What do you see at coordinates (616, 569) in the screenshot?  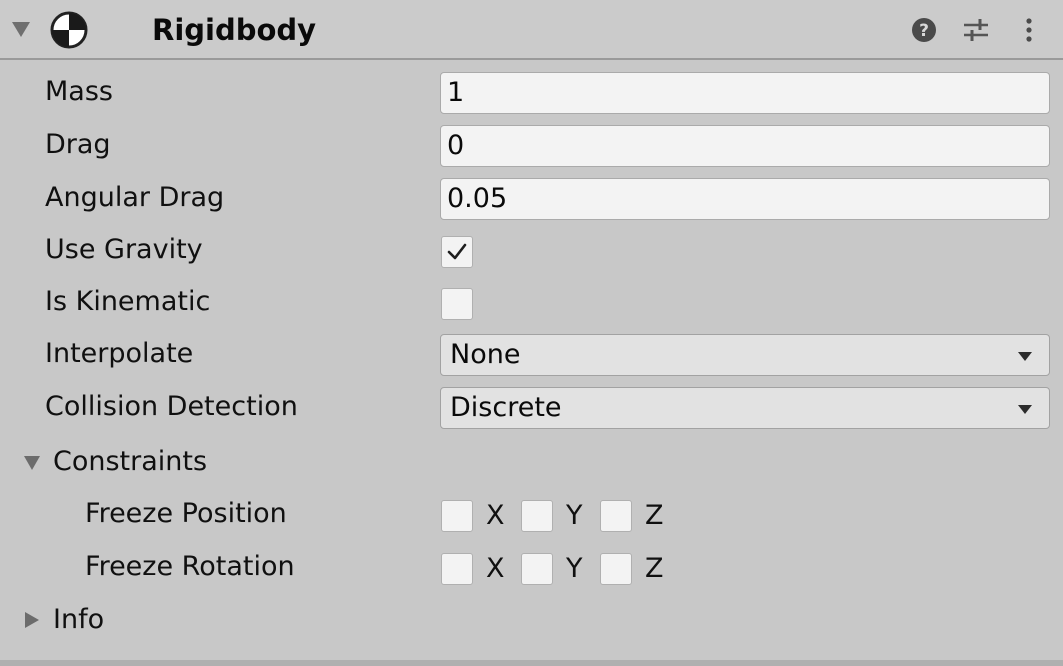 I see `freeze-rotation-z-checkbox` at bounding box center [616, 569].